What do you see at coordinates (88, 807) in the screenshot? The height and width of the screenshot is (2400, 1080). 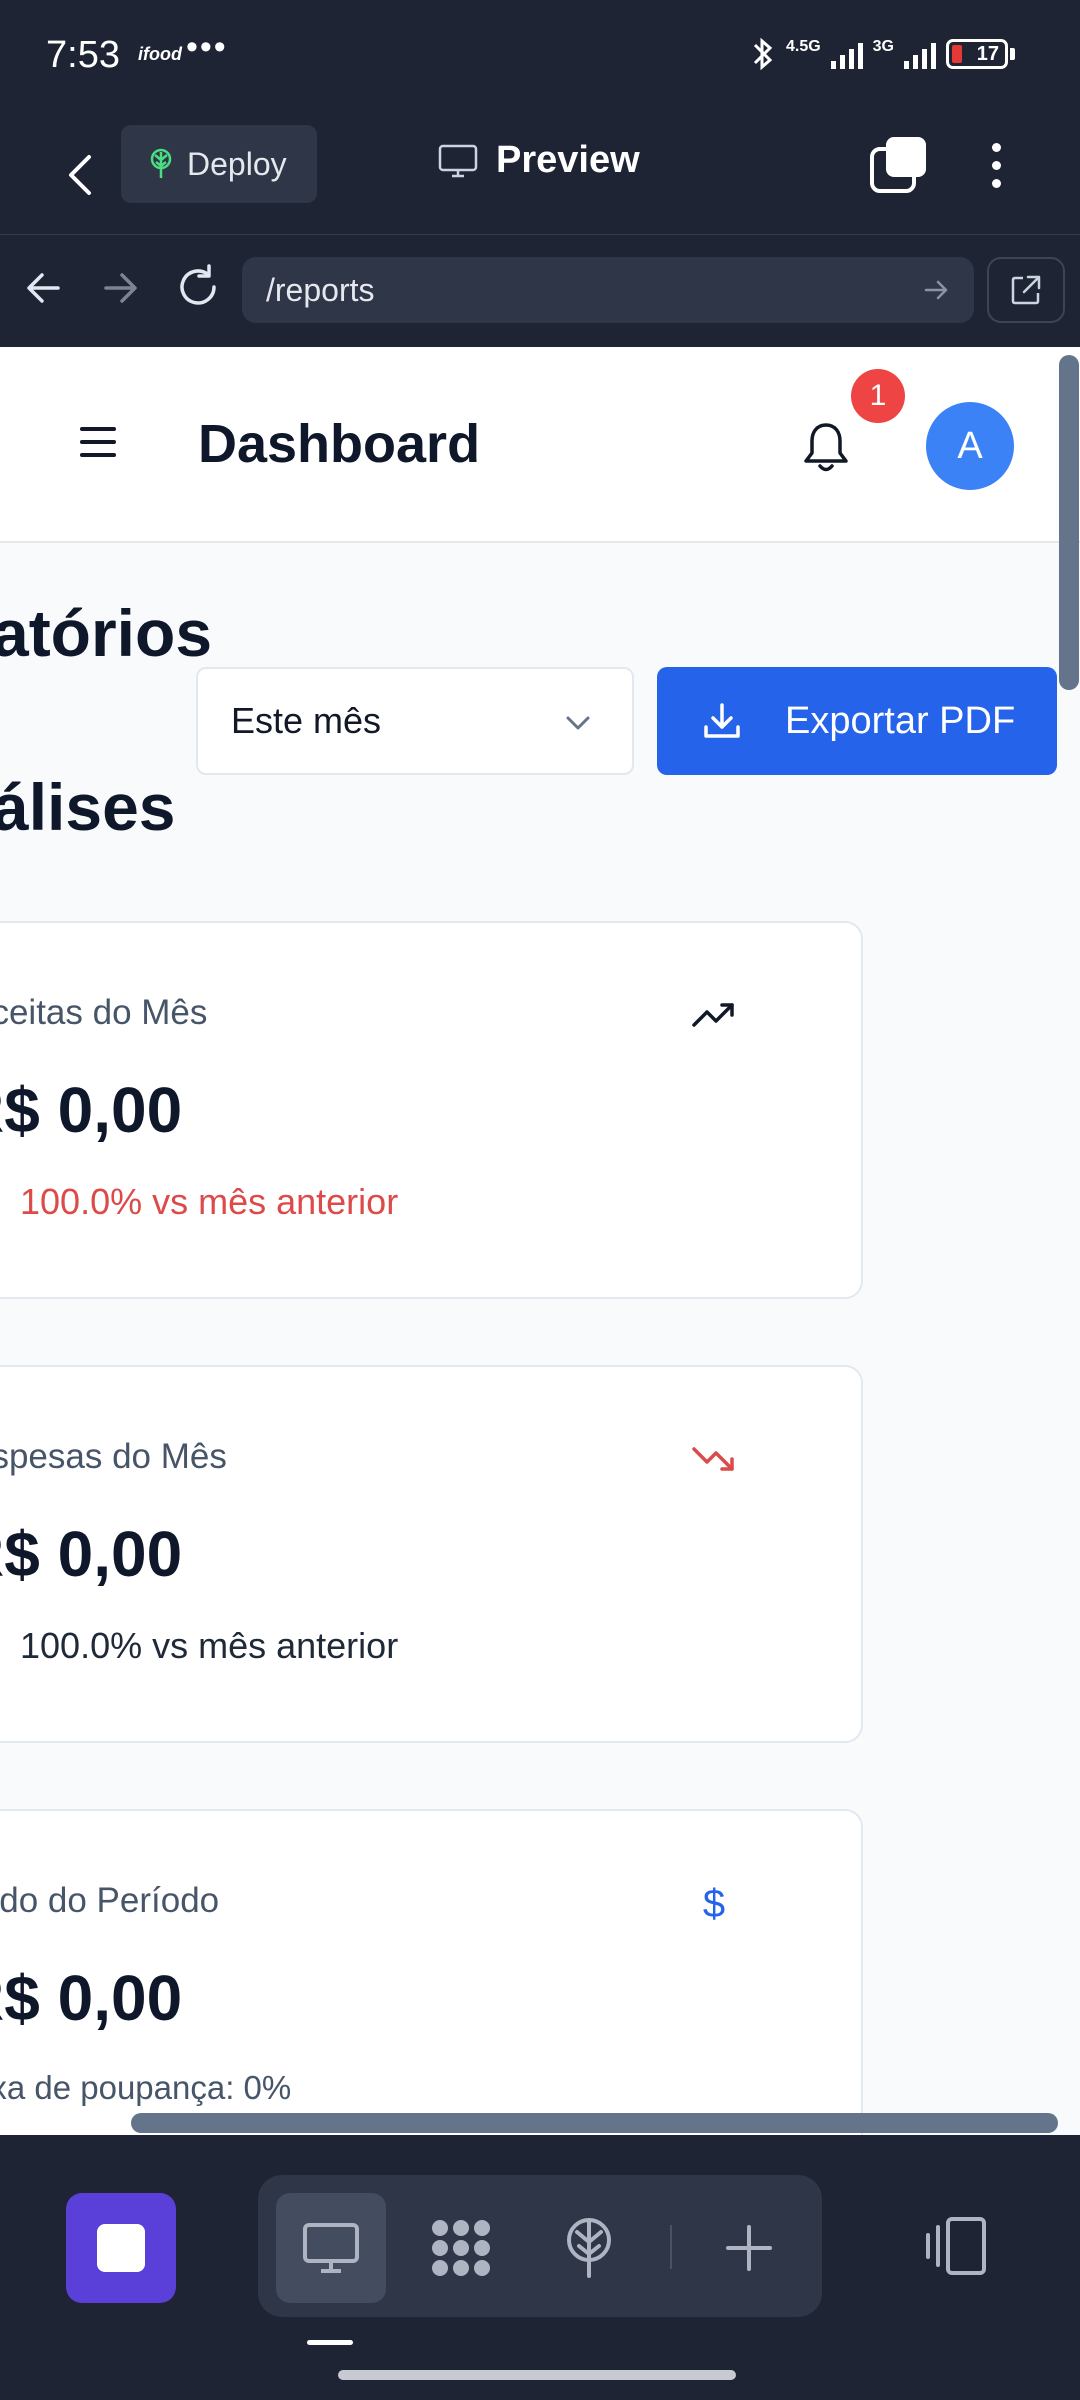 I see `analyses-heading: álises` at bounding box center [88, 807].